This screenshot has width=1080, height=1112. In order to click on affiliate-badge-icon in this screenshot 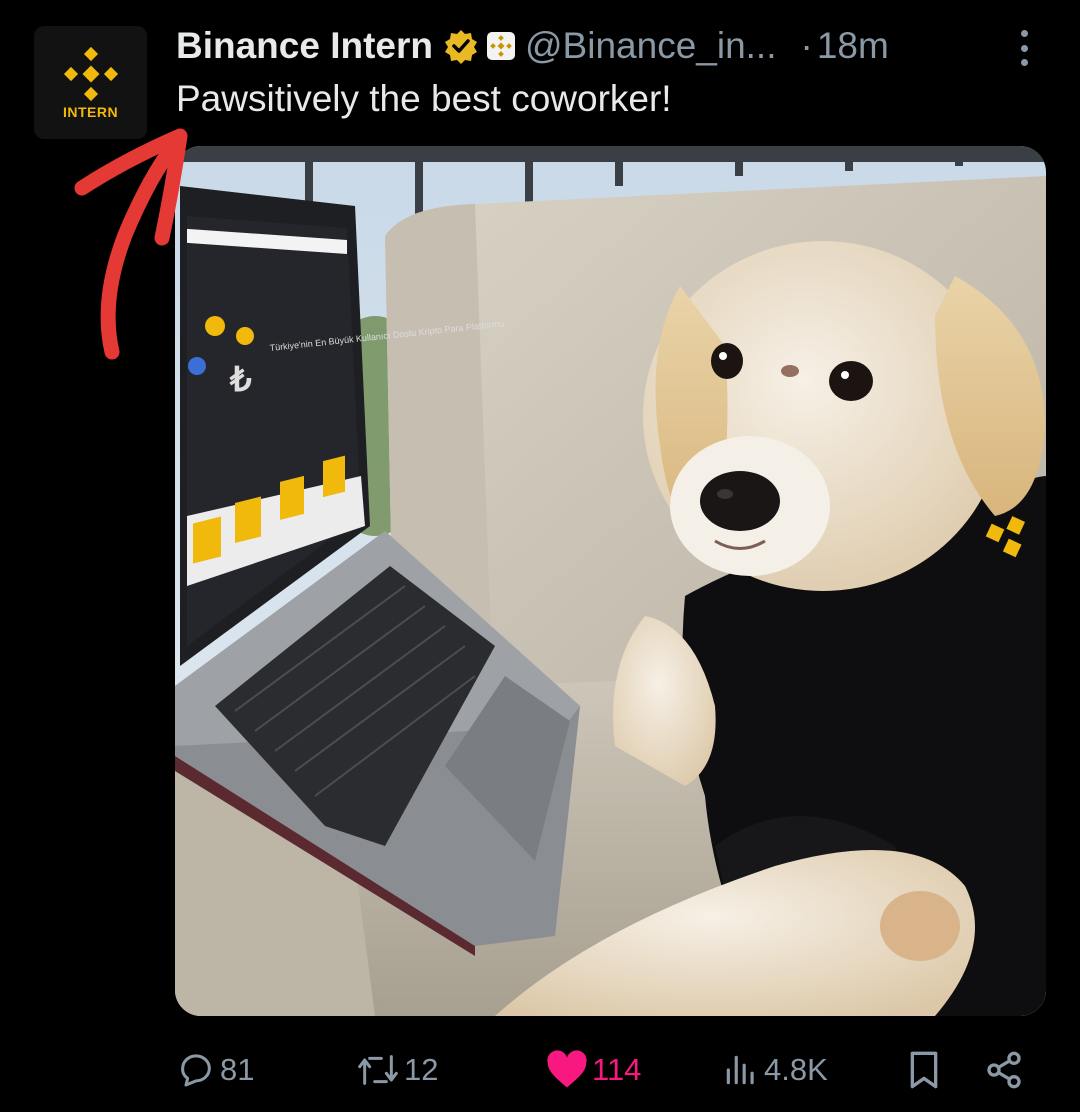, I will do `click(501, 46)`.